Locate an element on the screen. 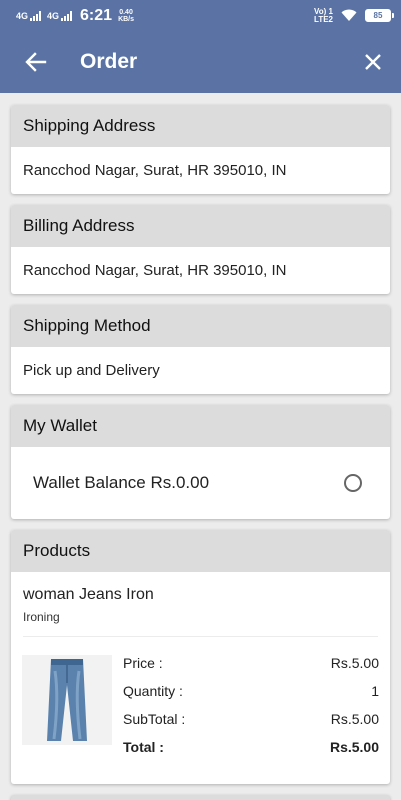  products-header: Products is located at coordinates (200, 551).